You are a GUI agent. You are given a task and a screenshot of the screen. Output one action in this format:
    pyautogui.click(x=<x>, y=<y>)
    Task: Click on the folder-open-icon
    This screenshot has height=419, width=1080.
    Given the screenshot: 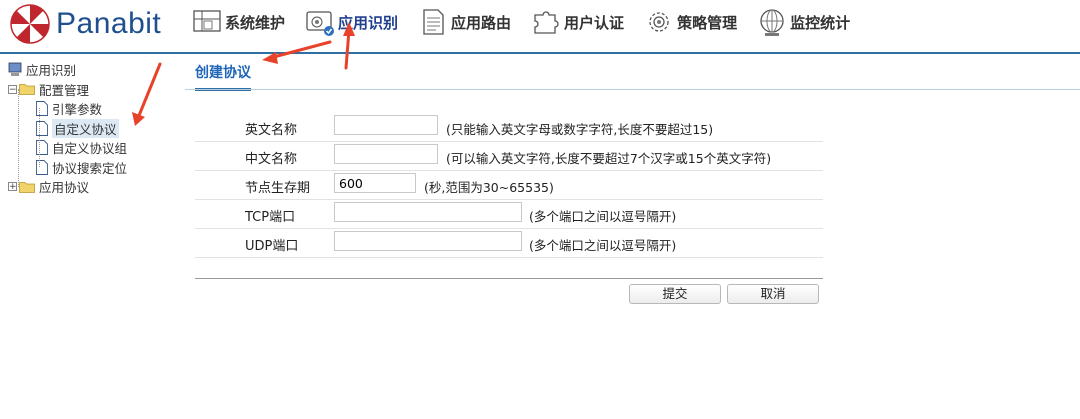 What is the action you would take?
    pyautogui.click(x=27, y=90)
    